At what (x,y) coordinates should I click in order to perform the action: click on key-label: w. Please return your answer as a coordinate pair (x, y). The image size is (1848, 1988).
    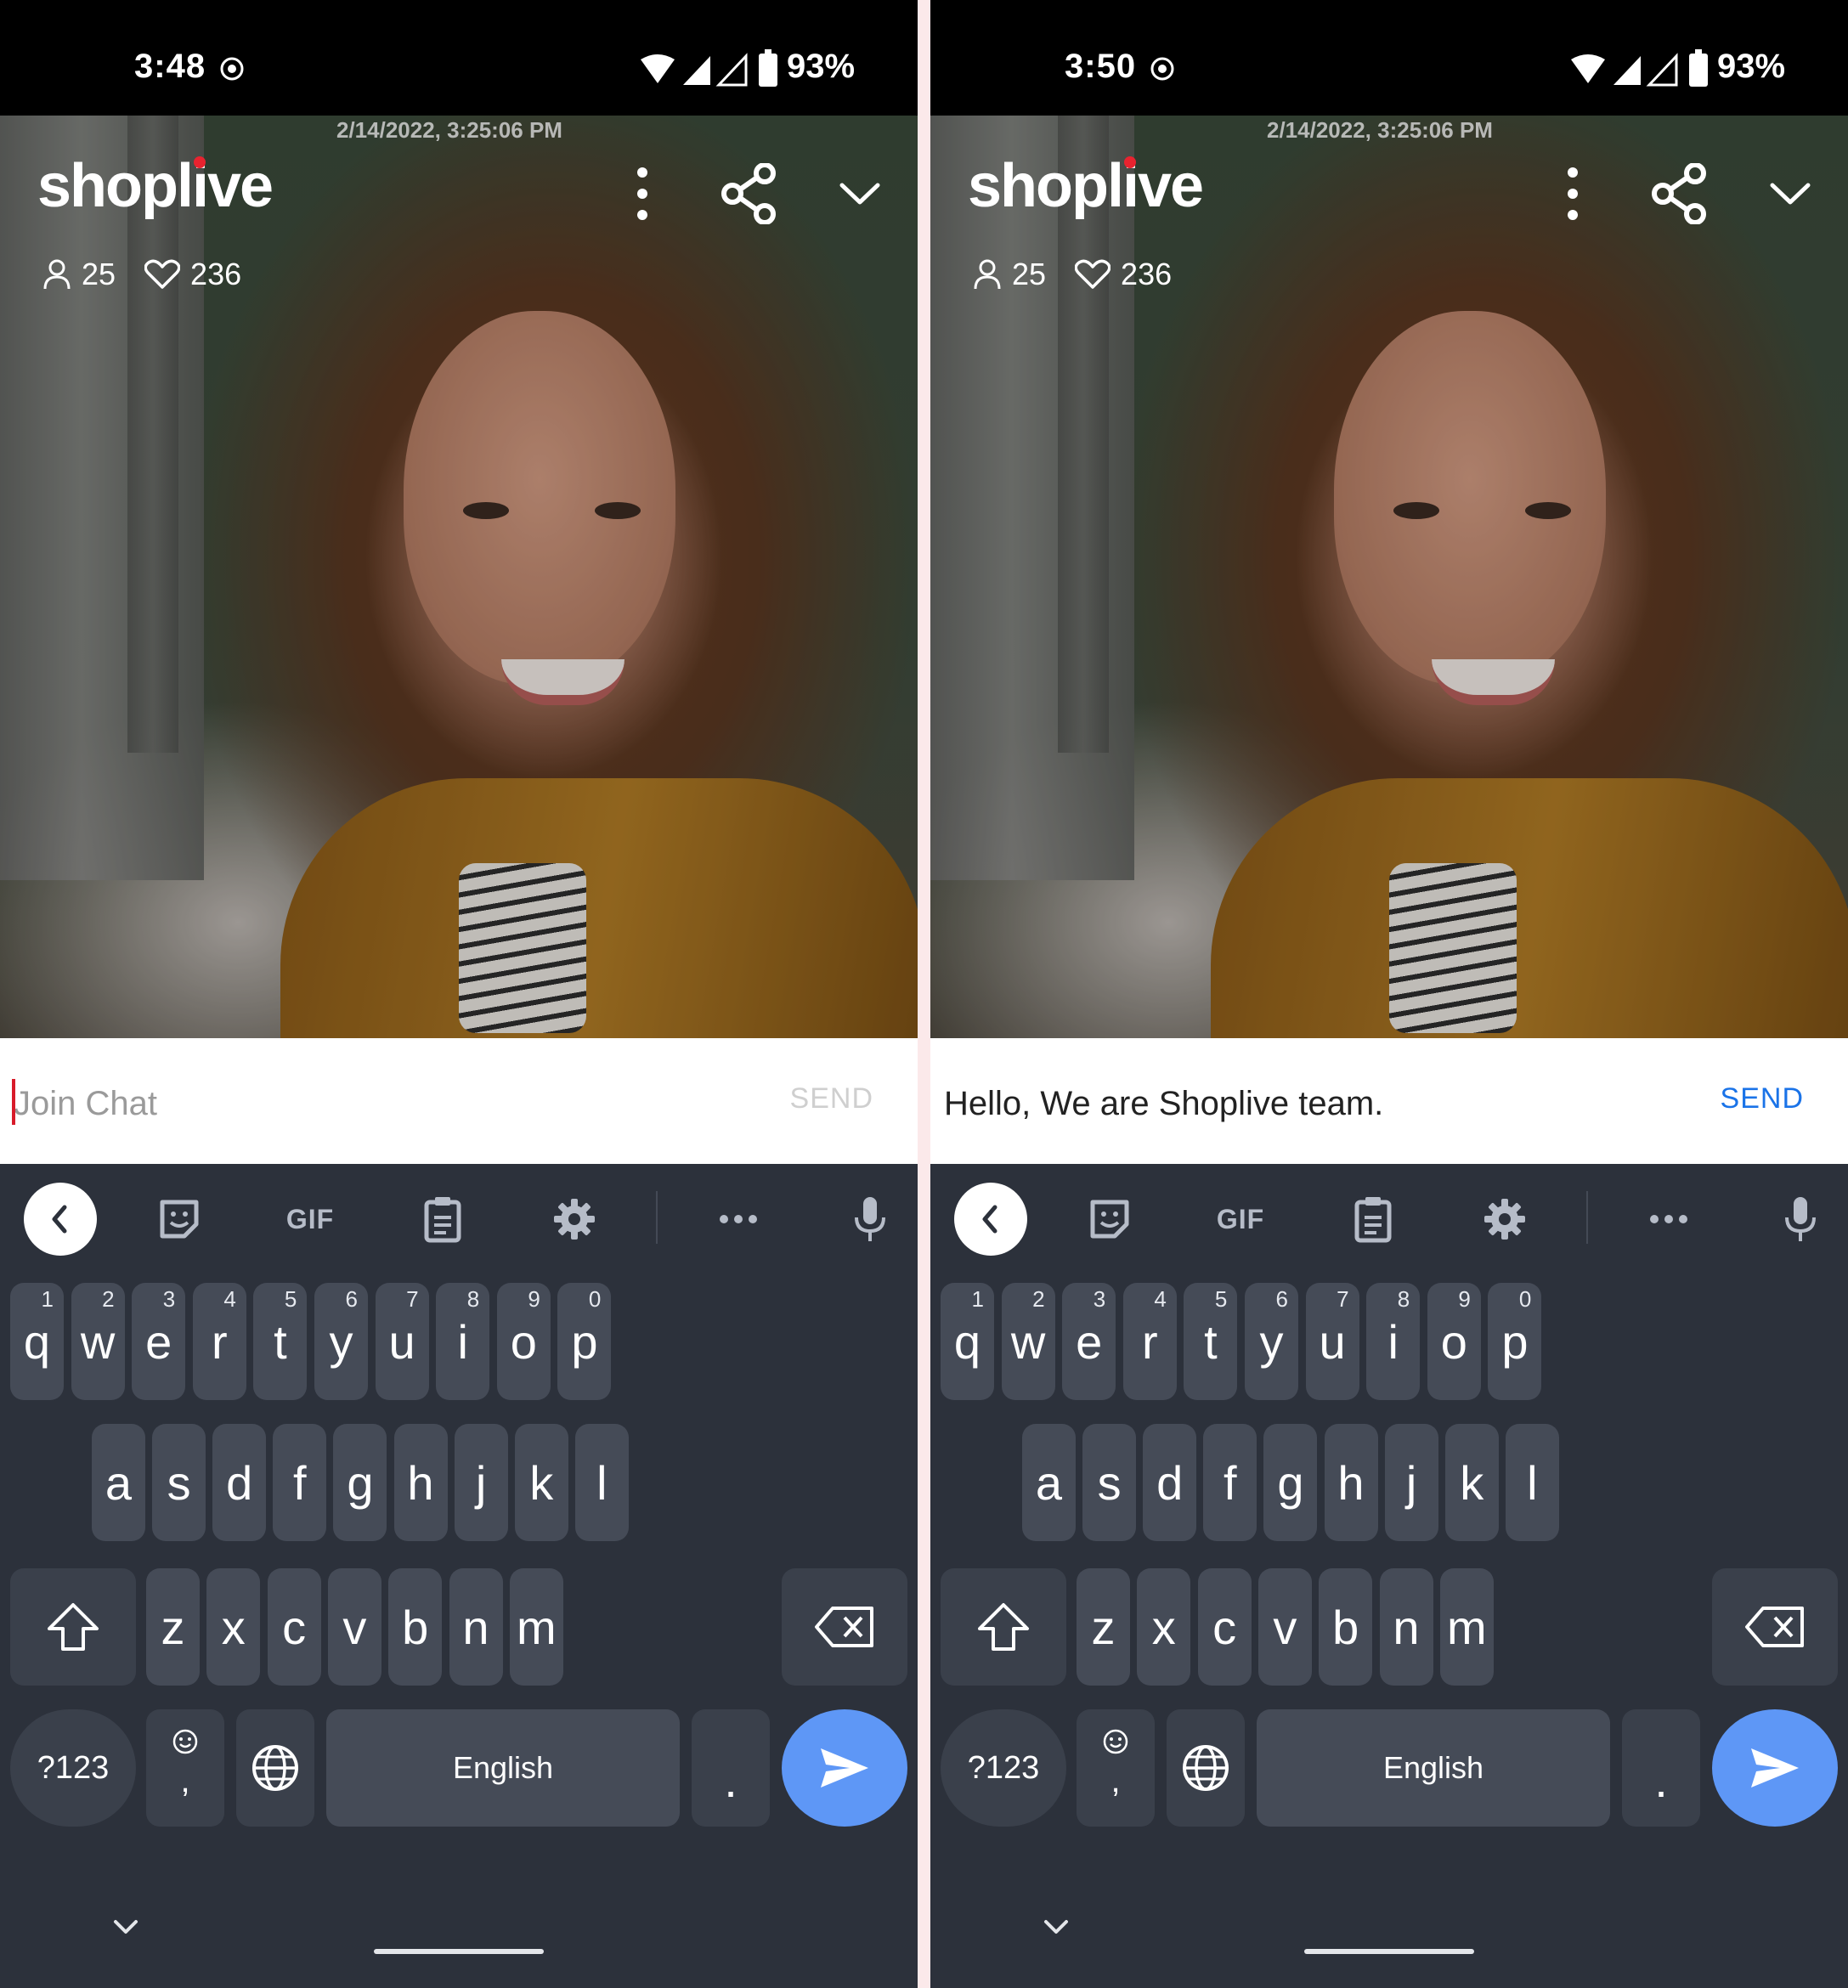
    Looking at the image, I should click on (1028, 1341).